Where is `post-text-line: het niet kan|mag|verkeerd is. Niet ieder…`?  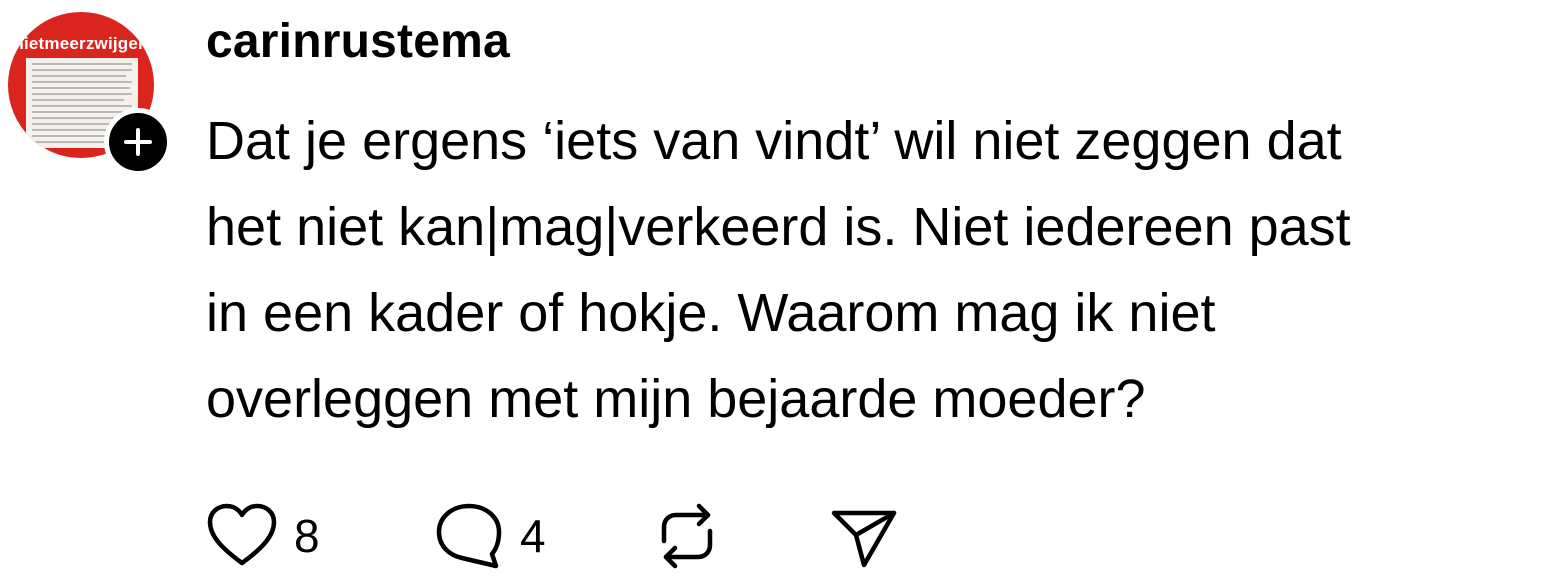
post-text-line: het niet kan|mag|verkeerd is. Niet ieder… is located at coordinates (778, 227).